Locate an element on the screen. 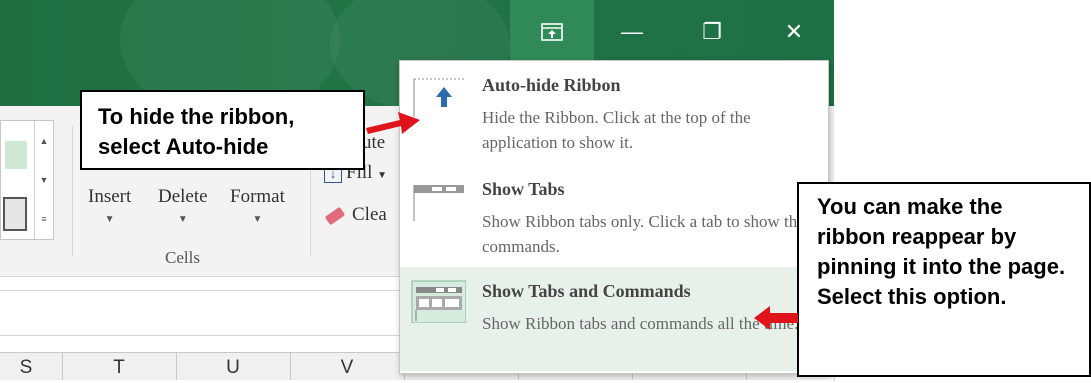  minimize-button: — is located at coordinates (632, 32).